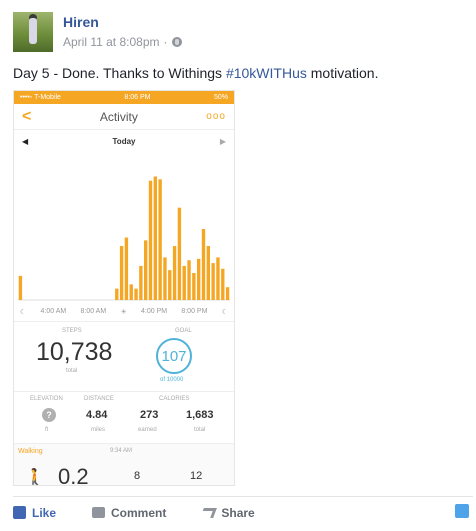 The height and width of the screenshot is (531, 476). Describe the element at coordinates (147, 430) in the screenshot. I see `metric-sub: earned` at that location.